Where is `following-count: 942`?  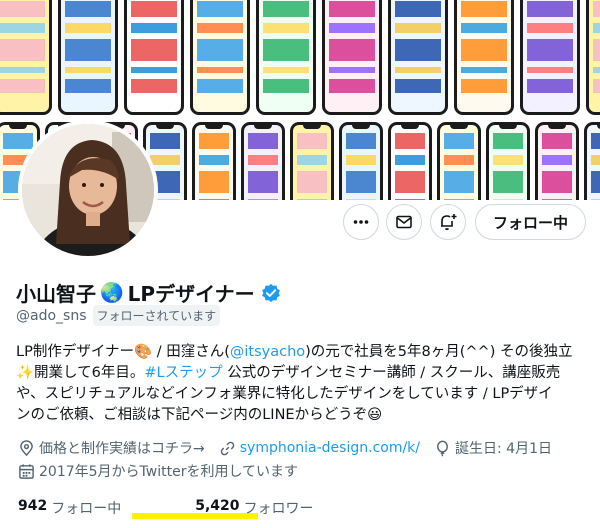 following-count: 942 is located at coordinates (33, 506).